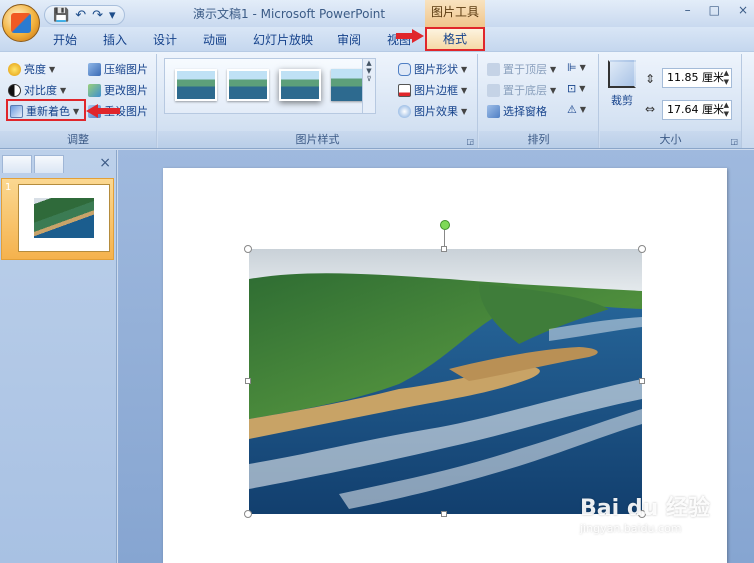 This screenshot has height=563, width=754. Describe the element at coordinates (432, 69) in the screenshot. I see `picture-shape-button: 图片形状 ▼` at that location.